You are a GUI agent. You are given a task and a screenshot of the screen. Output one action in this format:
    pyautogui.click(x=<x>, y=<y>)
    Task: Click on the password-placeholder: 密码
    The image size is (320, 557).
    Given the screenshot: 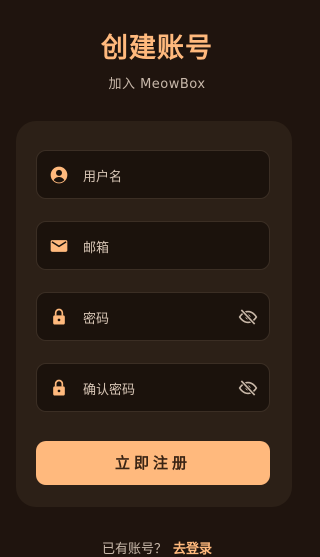 What is the action you would take?
    pyautogui.click(x=96, y=319)
    